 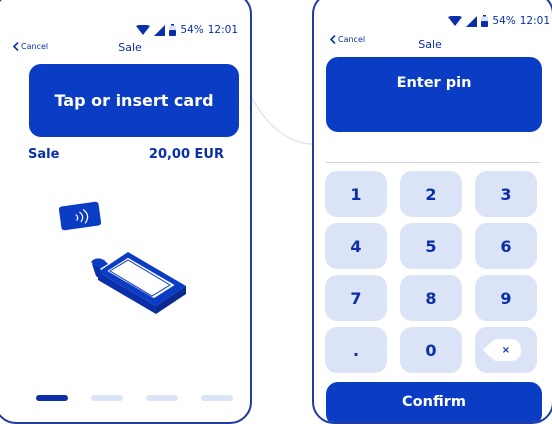 What do you see at coordinates (356, 194) in the screenshot?
I see `key-1: 1` at bounding box center [356, 194].